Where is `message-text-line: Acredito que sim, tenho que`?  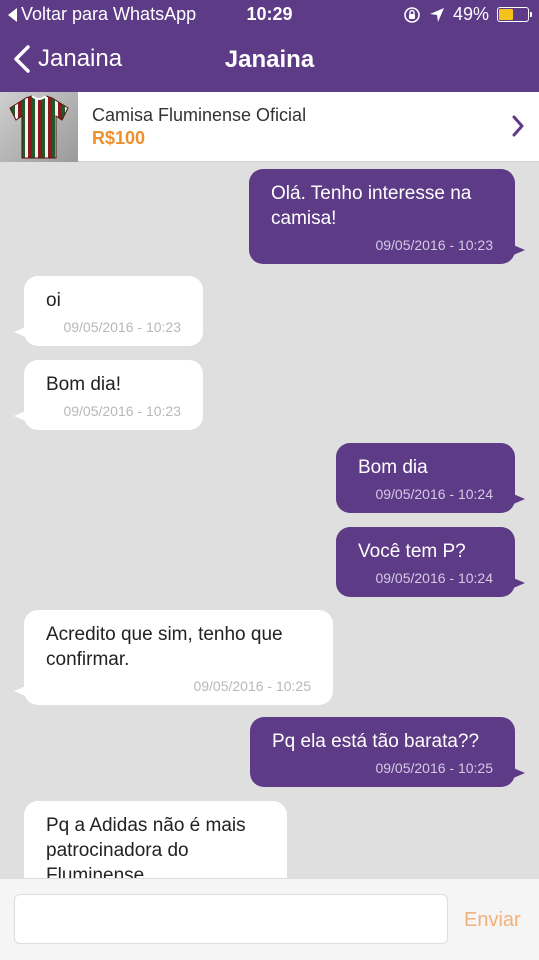
message-text-line: Acredito que sim, tenho que is located at coordinates (164, 634).